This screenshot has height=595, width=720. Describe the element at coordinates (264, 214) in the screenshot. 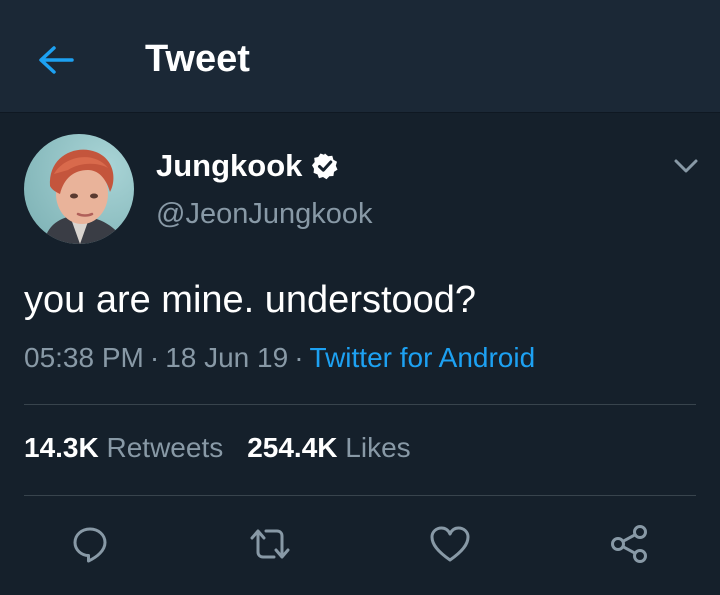

I see `user-handle: @JeonJungkook` at that location.